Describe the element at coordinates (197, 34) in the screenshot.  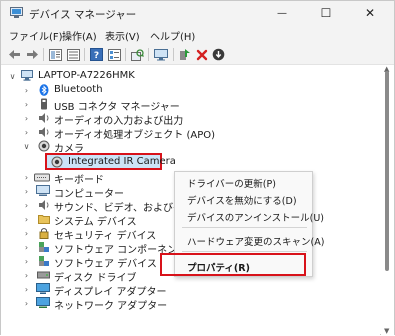
I see `menu-bar: ファイル(F) 操作(A) 表示(V) ヘルプ(H)` at that location.